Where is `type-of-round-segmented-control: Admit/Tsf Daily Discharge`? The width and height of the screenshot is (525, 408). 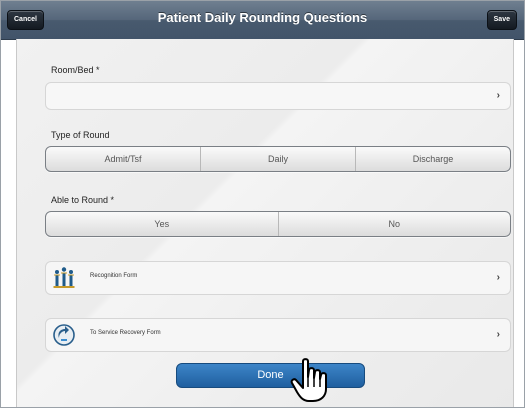
type-of-round-segmented-control: Admit/Tsf Daily Discharge is located at coordinates (278, 159).